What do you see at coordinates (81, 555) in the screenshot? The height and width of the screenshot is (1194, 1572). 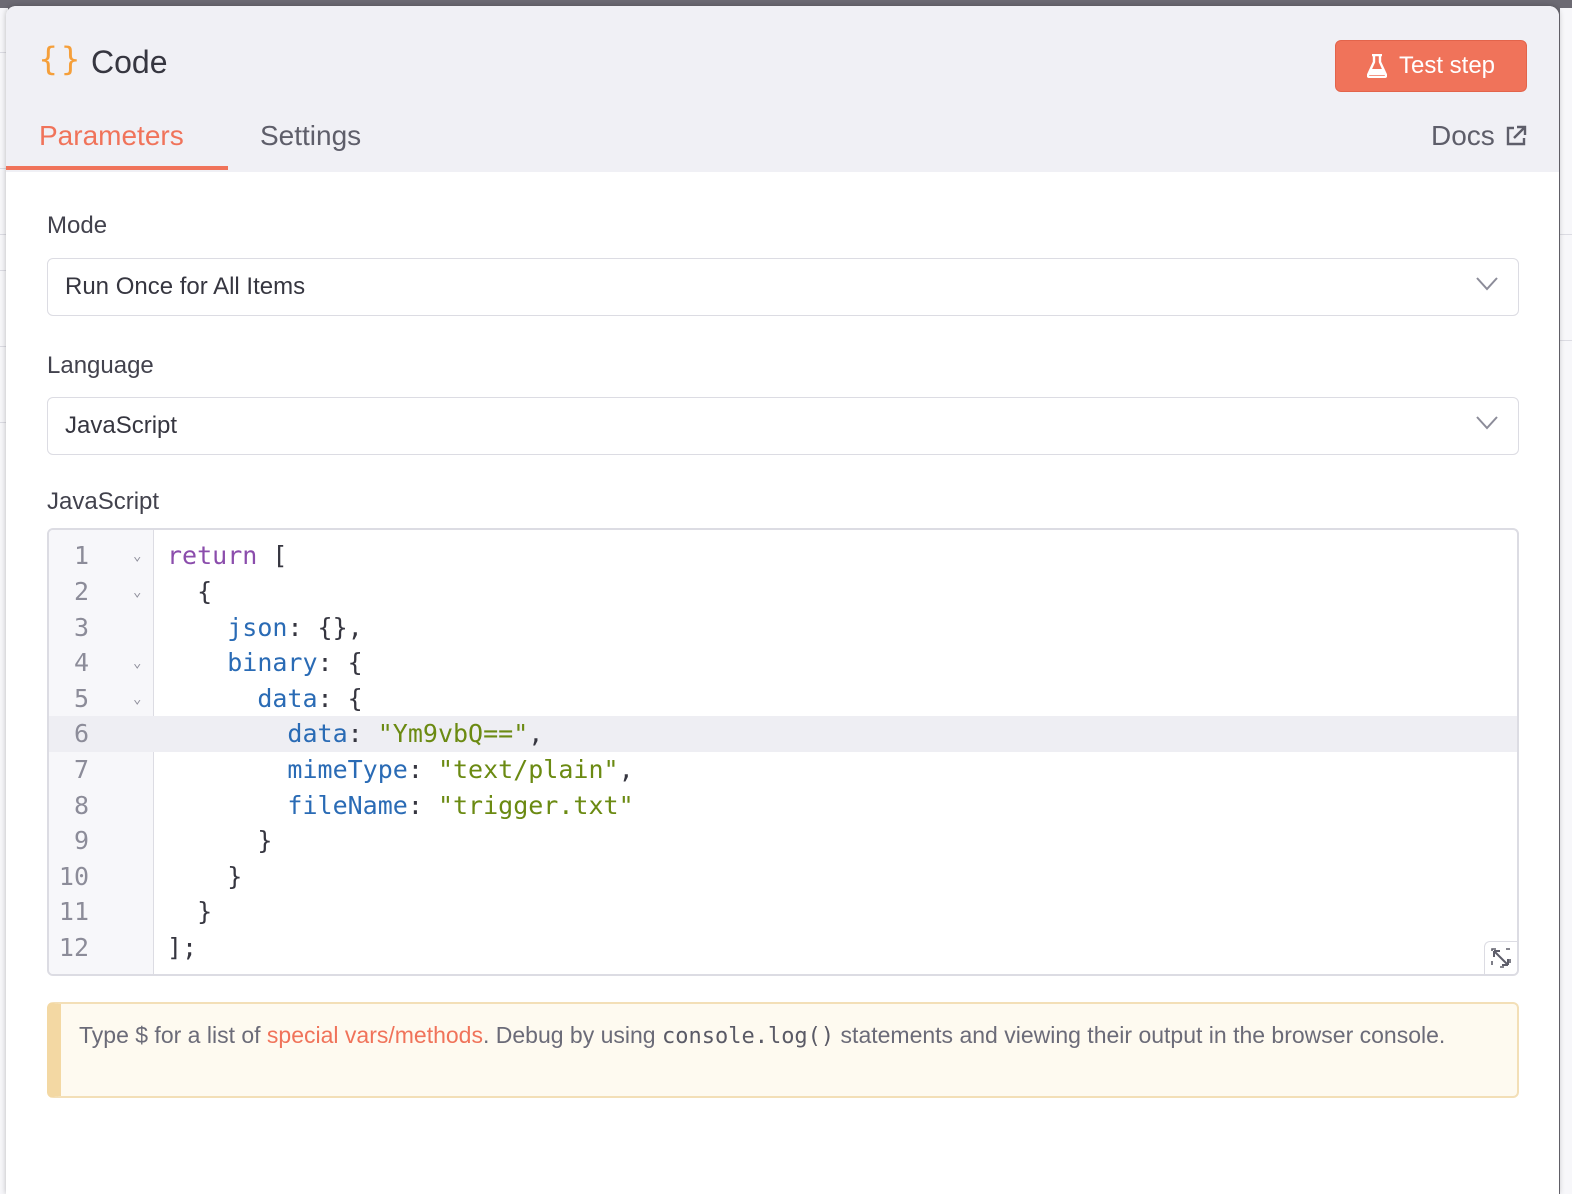 I see `line-number: 1` at bounding box center [81, 555].